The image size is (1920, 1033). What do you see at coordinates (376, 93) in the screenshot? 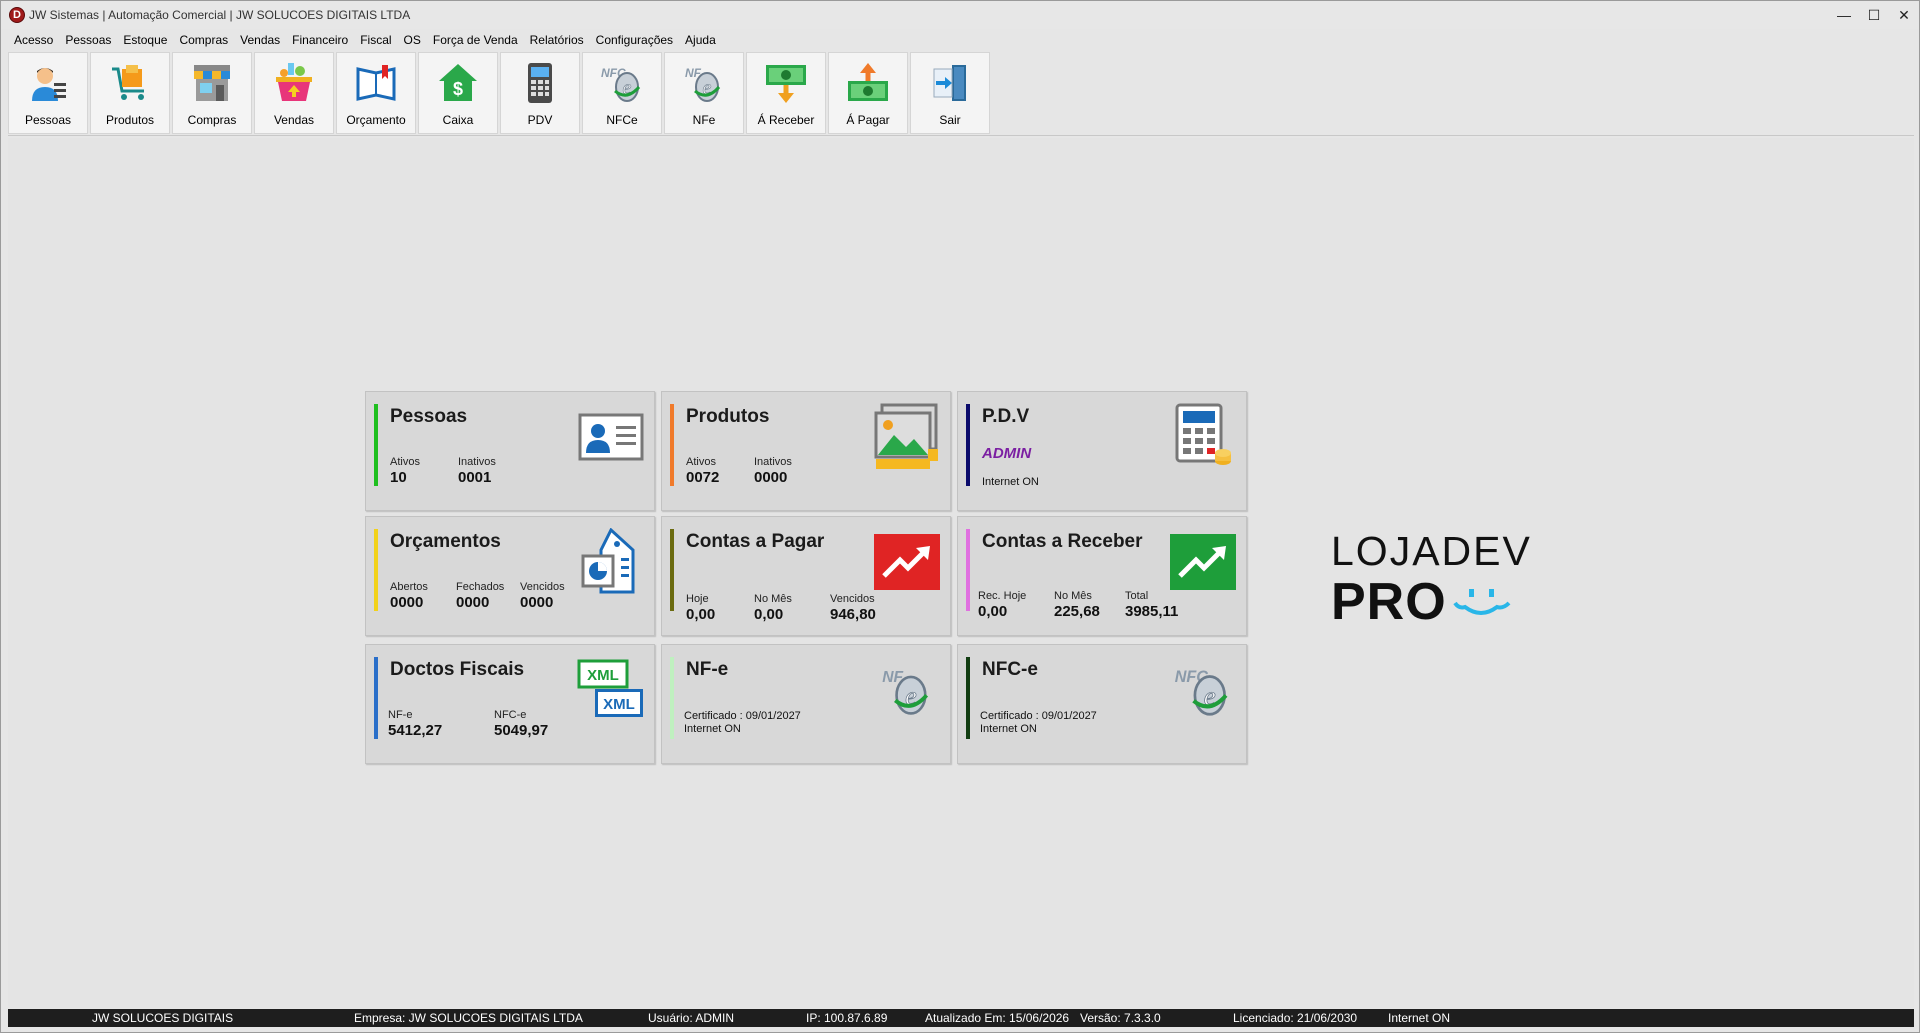
I see `toolbar-orcamento-button: Orçamento` at bounding box center [376, 93].